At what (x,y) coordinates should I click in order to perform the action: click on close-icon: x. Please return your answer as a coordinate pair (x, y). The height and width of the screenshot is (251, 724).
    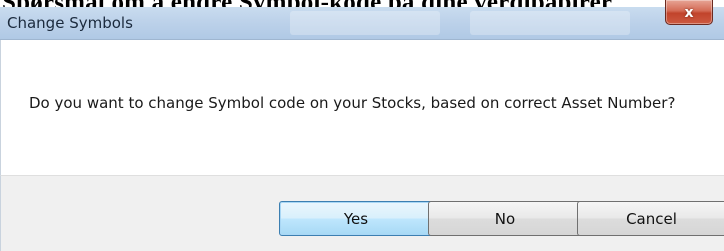
    Looking at the image, I should click on (689, 13).